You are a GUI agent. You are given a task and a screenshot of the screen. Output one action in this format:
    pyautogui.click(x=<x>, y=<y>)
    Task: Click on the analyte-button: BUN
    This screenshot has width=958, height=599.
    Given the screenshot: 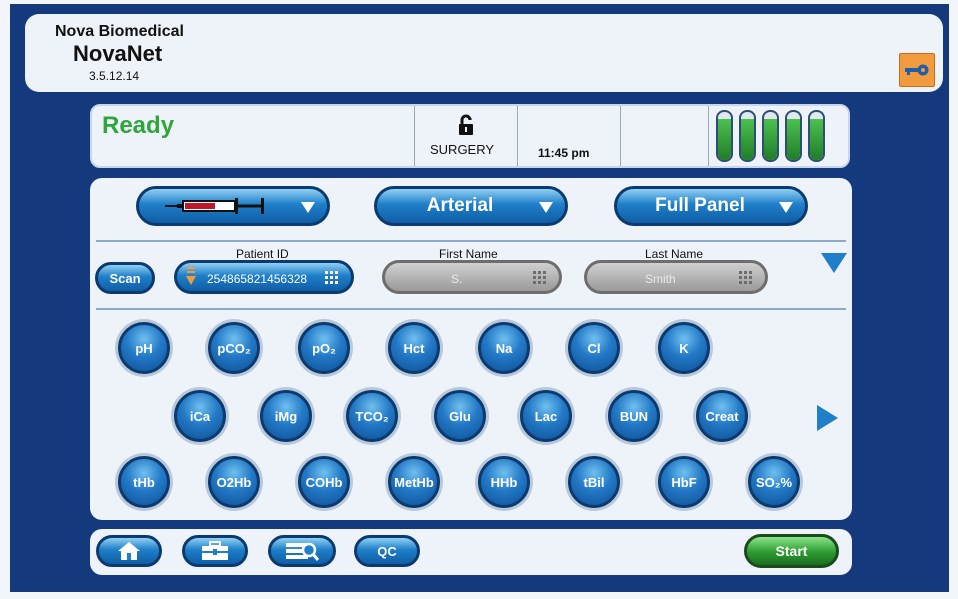 What is the action you would take?
    pyautogui.click(x=634, y=416)
    